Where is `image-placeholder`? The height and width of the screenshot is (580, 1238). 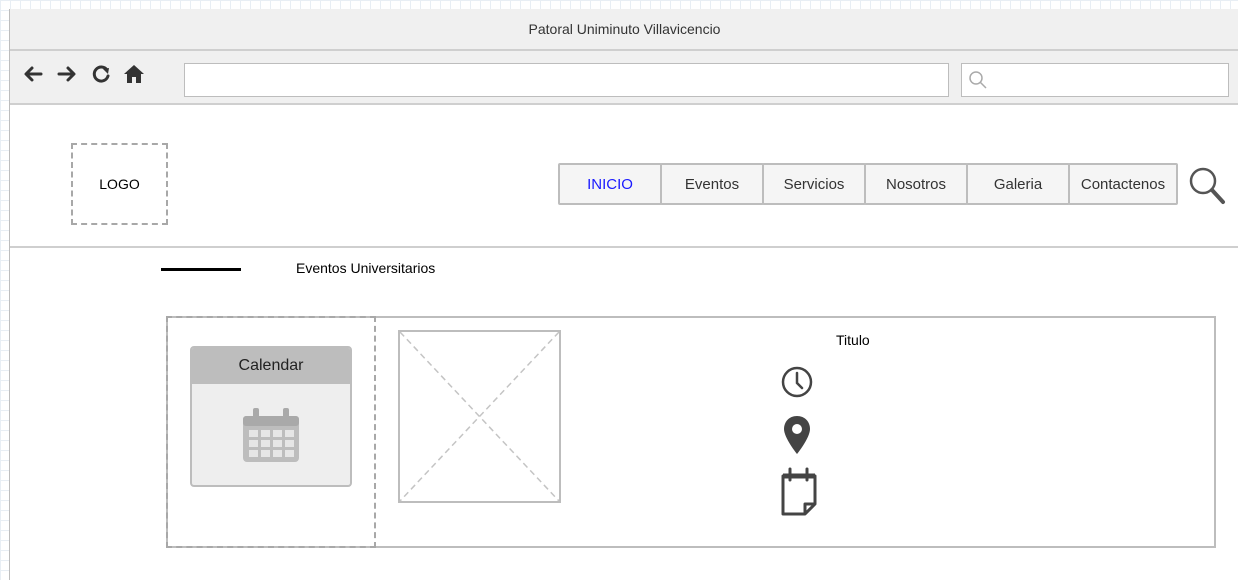 image-placeholder is located at coordinates (479, 416).